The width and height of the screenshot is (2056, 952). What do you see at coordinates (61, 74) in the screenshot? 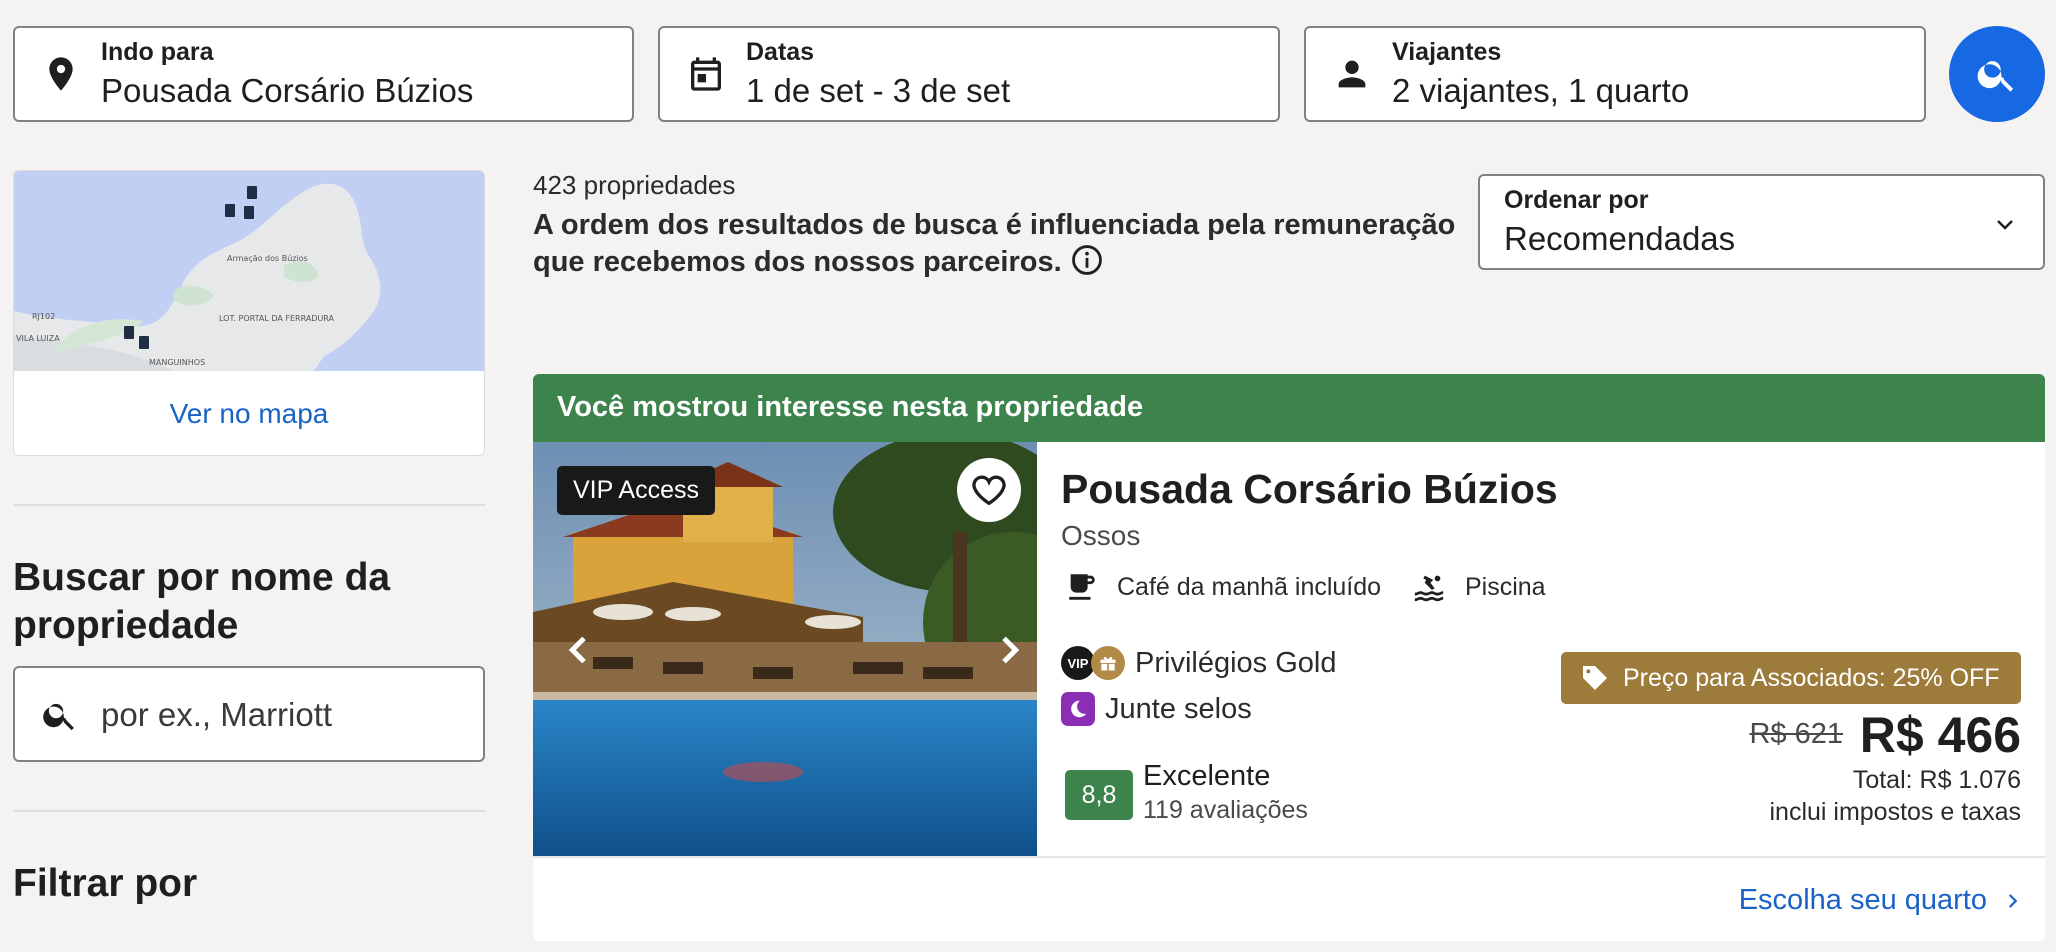
I see `location-pin-icon` at bounding box center [61, 74].